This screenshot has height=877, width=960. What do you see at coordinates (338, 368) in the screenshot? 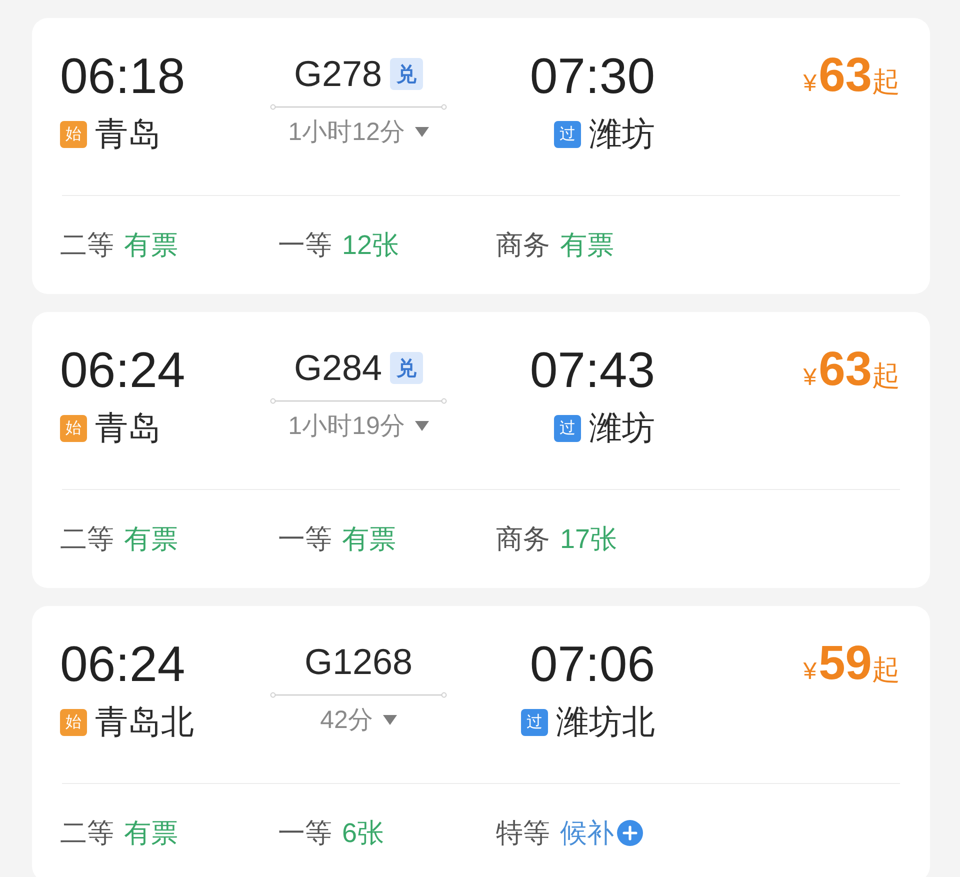
I see `train-number: G284` at bounding box center [338, 368].